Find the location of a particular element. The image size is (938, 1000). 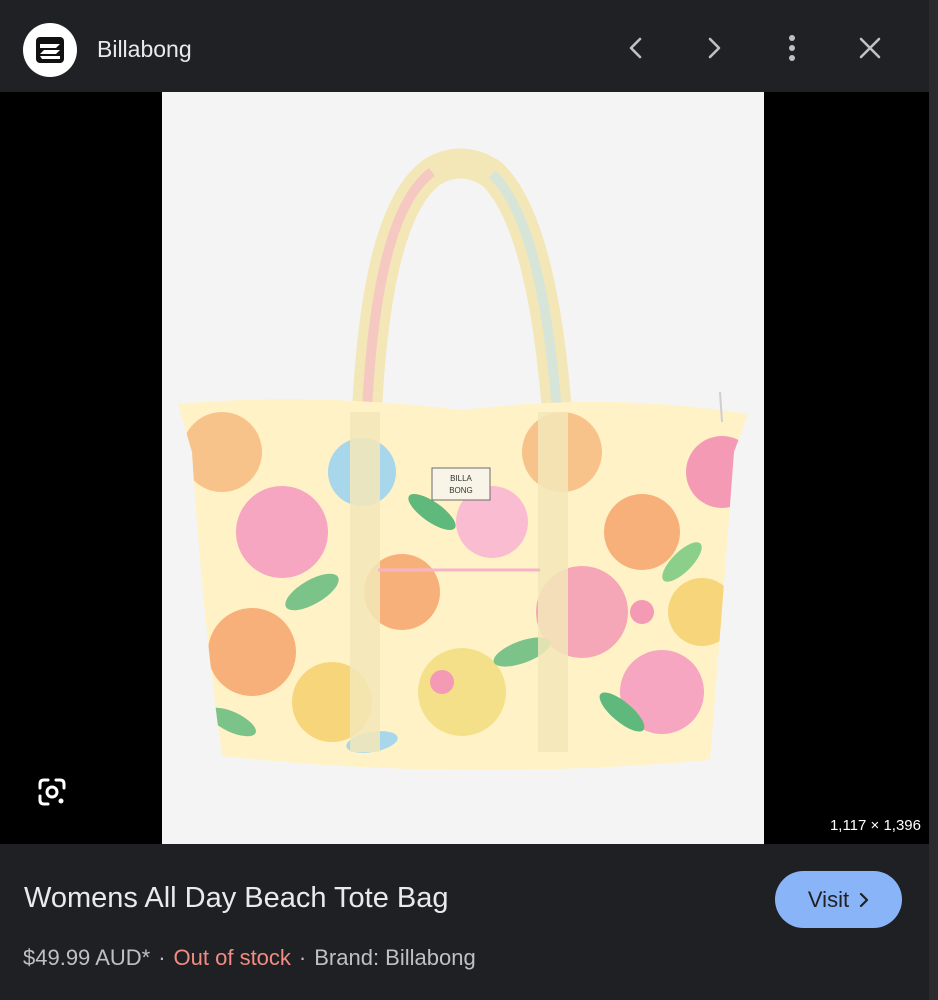

visit-button: Visit is located at coordinates (838, 899).